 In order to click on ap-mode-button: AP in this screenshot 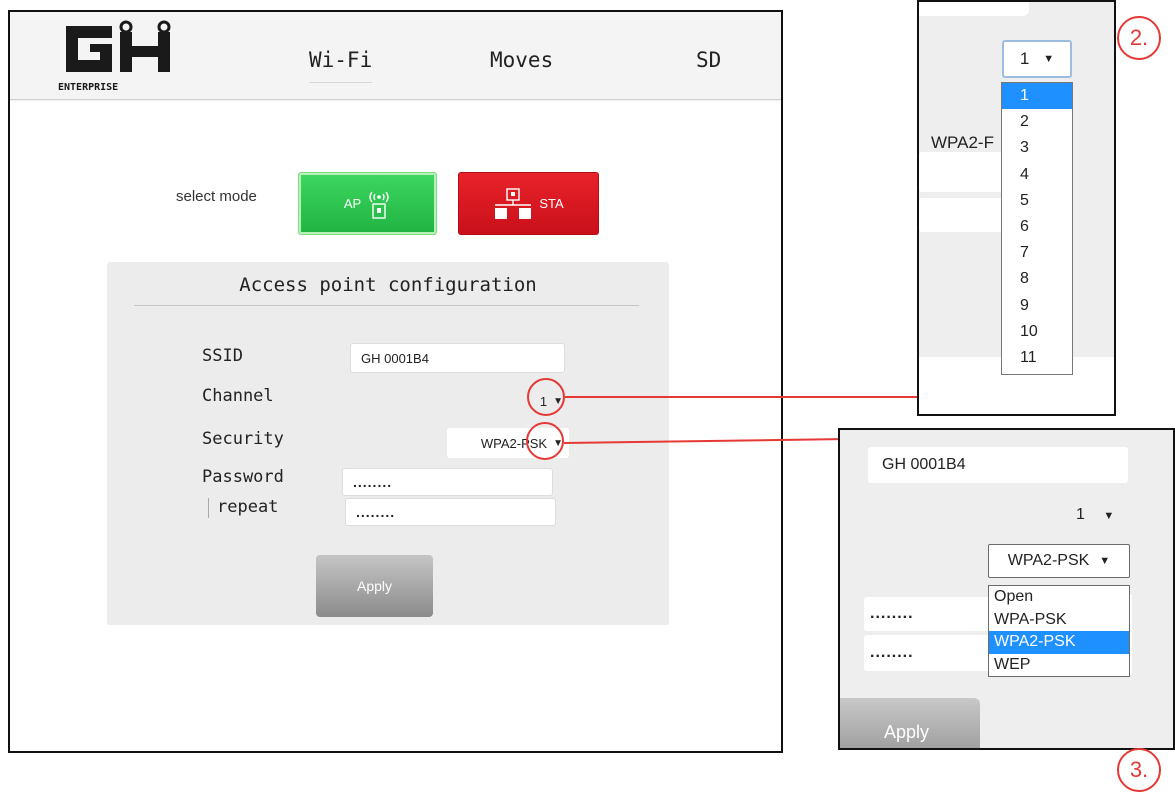, I will do `click(367, 203)`.